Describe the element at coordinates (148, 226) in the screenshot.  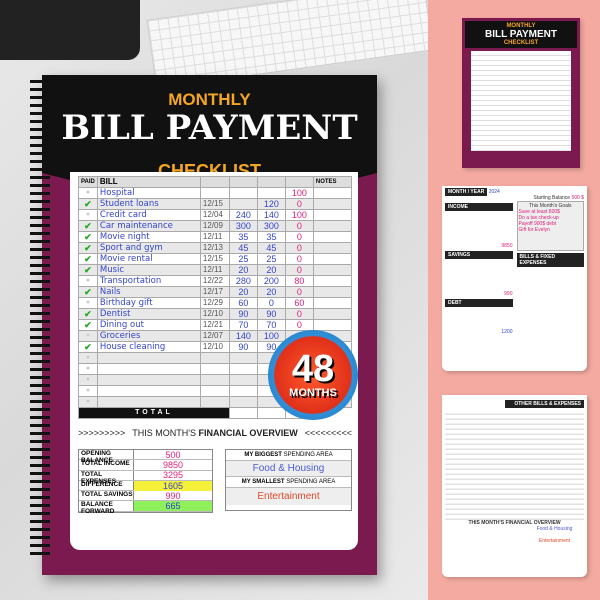
I see `bill-name: Car maintenance` at that location.